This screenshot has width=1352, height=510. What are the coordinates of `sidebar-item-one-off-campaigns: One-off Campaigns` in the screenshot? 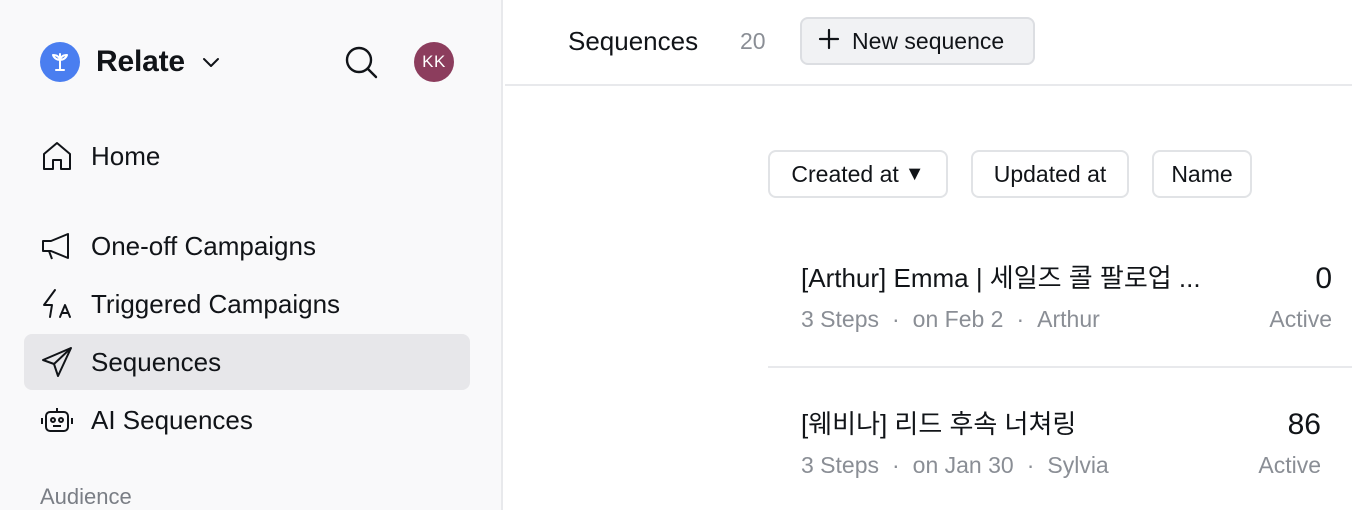 It's located at (247, 246).